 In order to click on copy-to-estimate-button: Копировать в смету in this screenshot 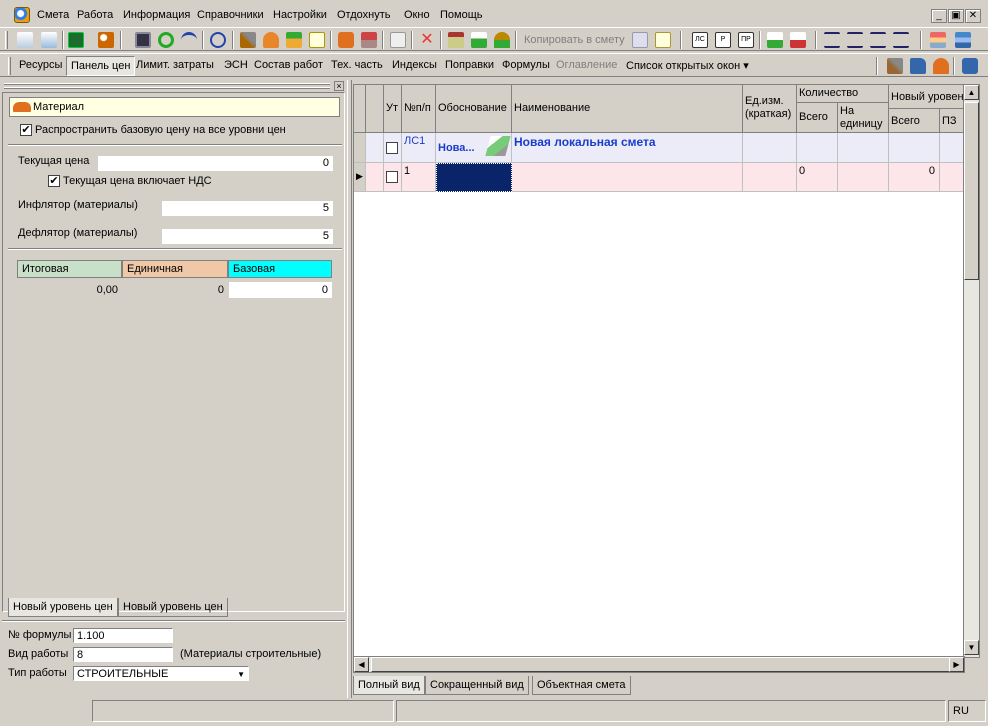, I will do `click(574, 40)`.